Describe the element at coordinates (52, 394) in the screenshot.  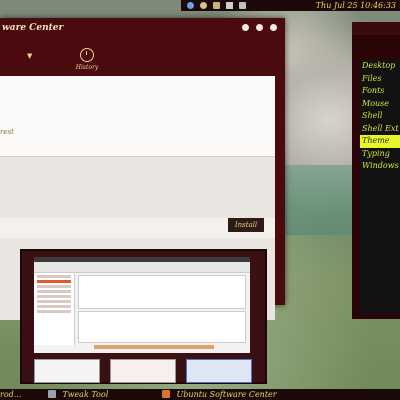
I see `tweak-tool-icon` at that location.